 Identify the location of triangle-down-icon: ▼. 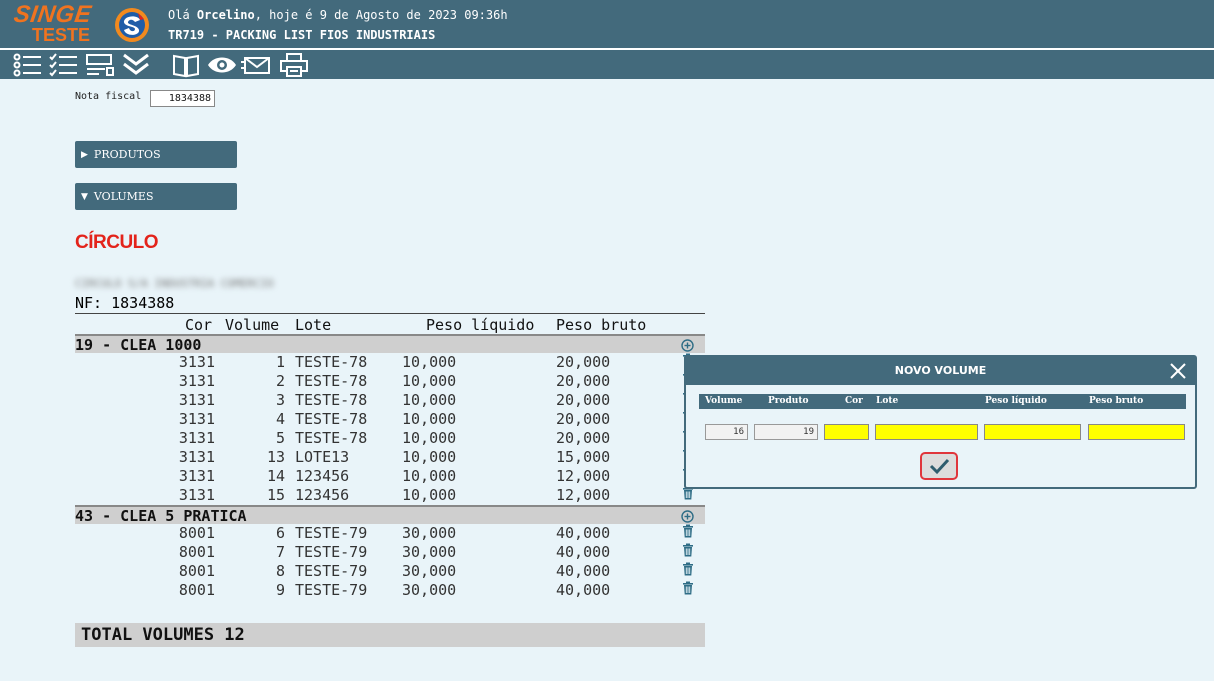
(84, 196).